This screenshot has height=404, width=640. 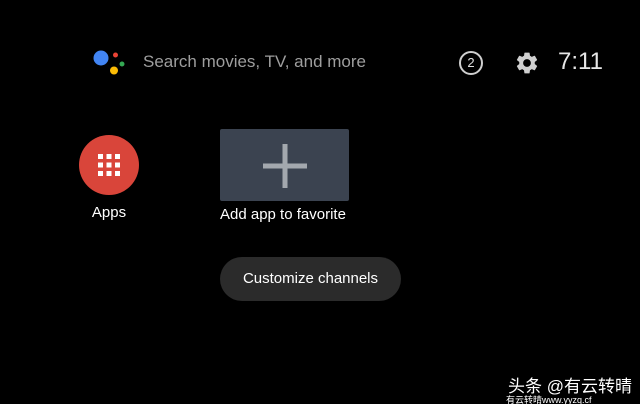 What do you see at coordinates (527, 63) in the screenshot?
I see `gear-icon` at bounding box center [527, 63].